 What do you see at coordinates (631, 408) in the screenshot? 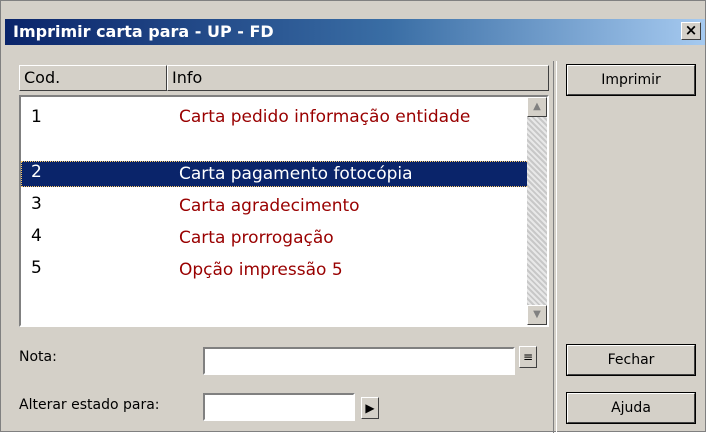
I see `ajuda-button: Ajuda` at bounding box center [631, 408].